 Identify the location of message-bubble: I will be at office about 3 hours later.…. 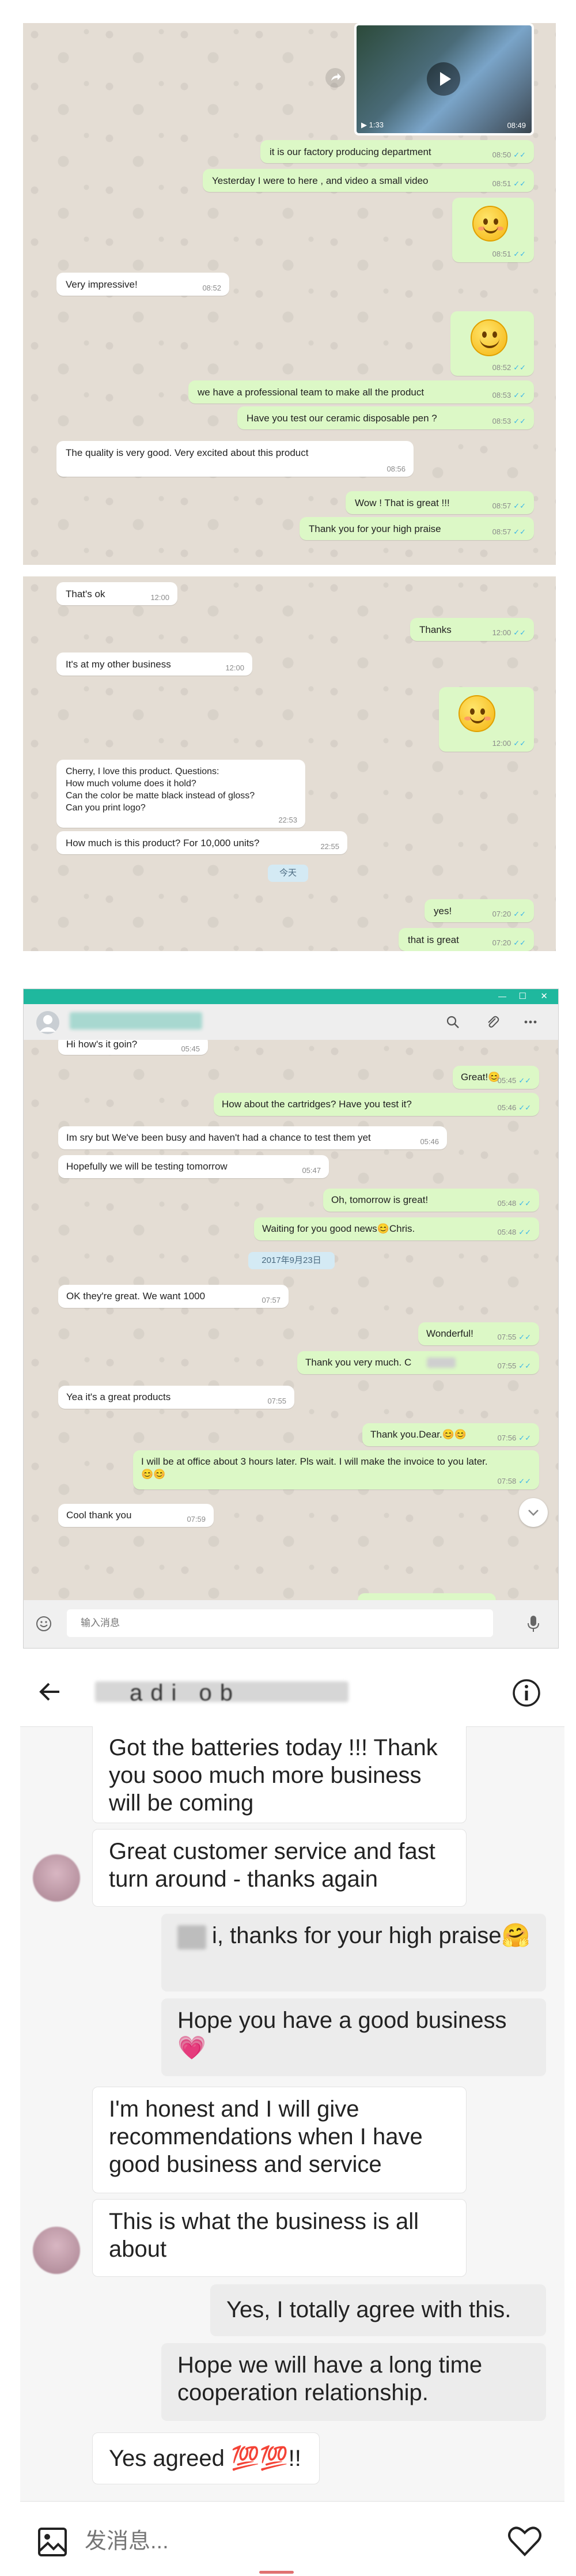
(336, 1469).